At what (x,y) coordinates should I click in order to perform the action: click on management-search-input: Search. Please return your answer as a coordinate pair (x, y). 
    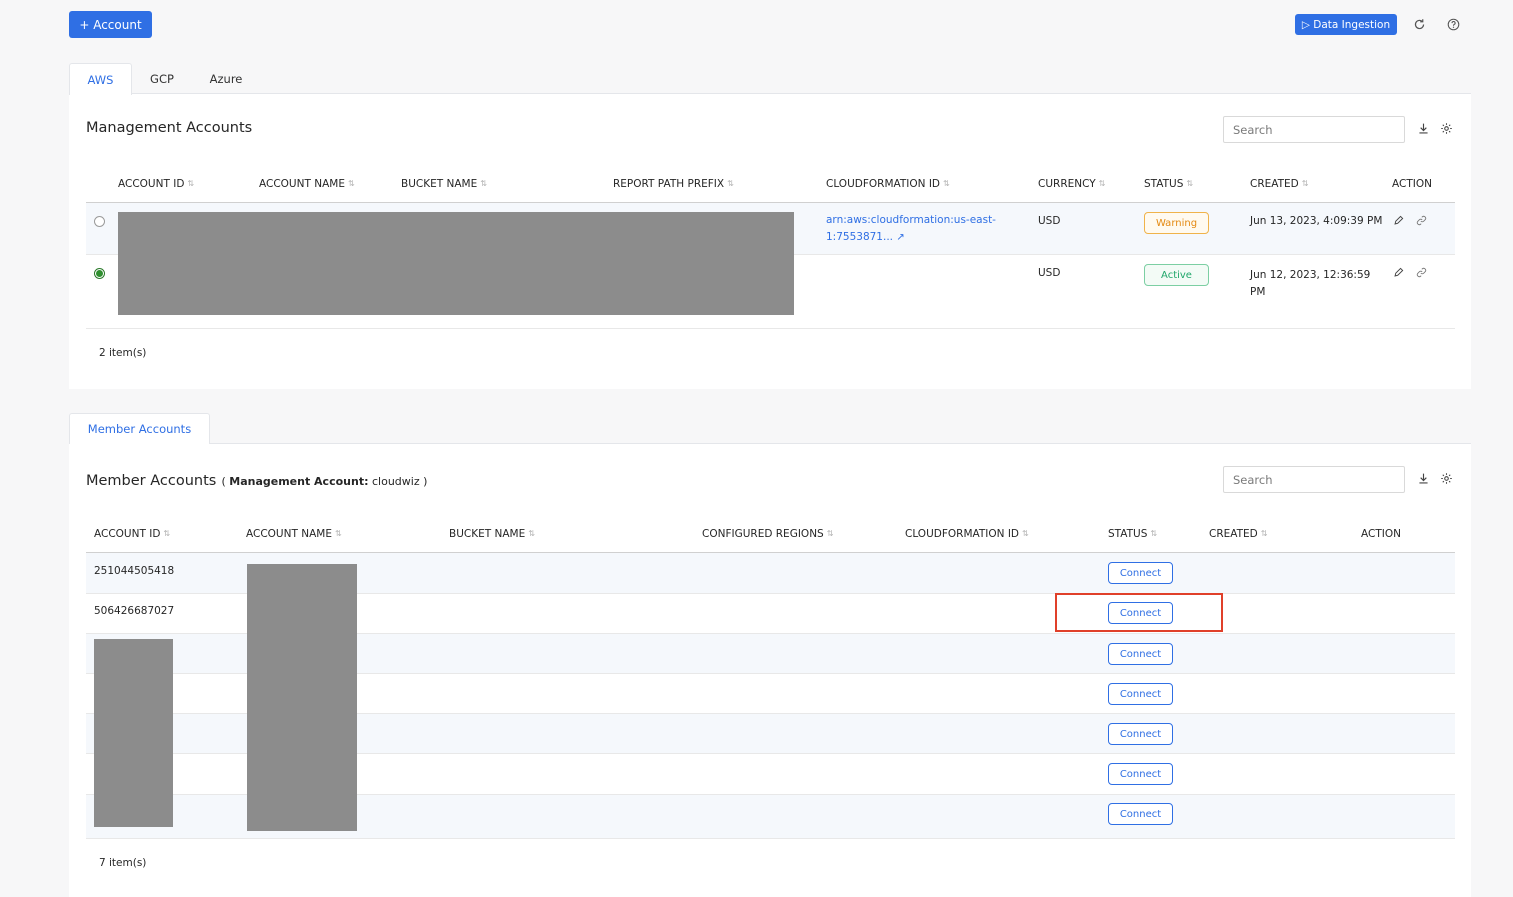
    Looking at the image, I should click on (1314, 129).